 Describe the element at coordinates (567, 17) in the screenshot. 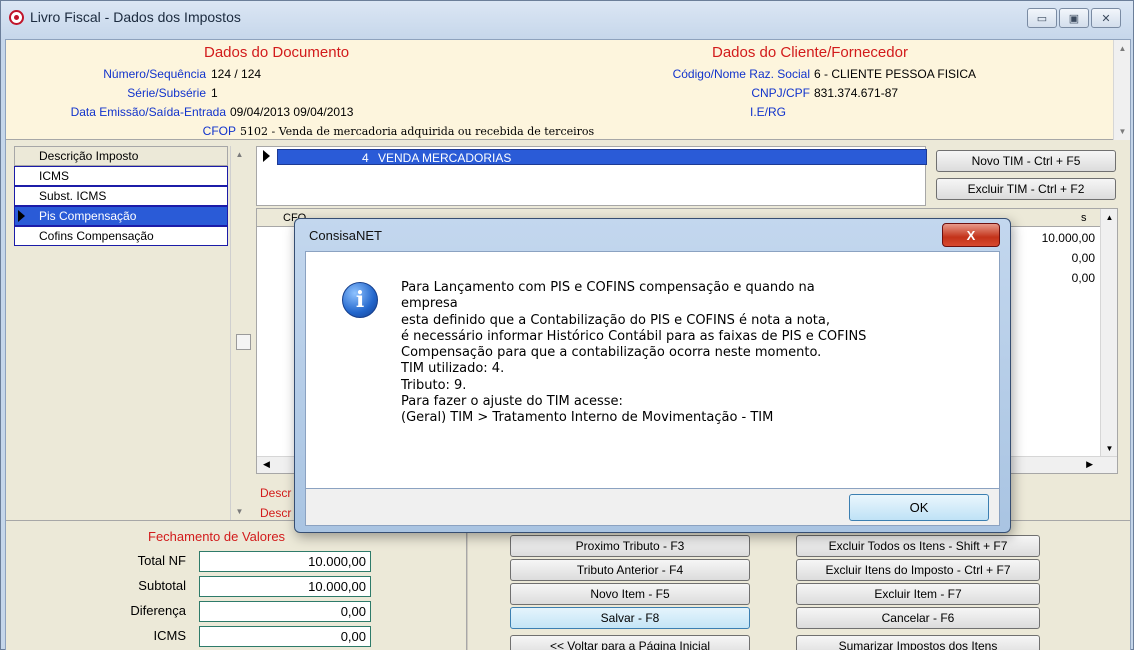

I see `title-bar: Livro Fiscal - Dados dos Impostos ▭ ▣ ✕` at that location.